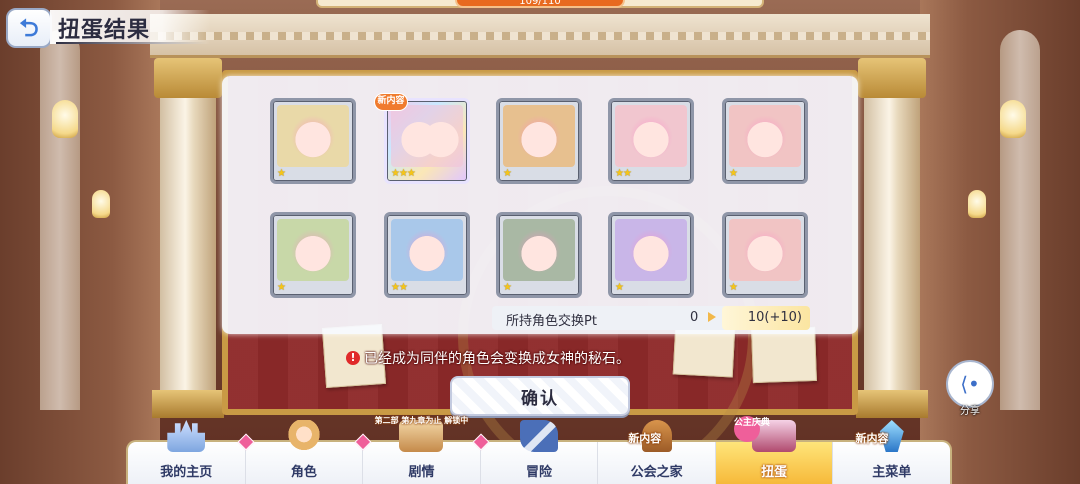  Describe the element at coordinates (712, 317) in the screenshot. I see `arrow-right-icon` at that location.